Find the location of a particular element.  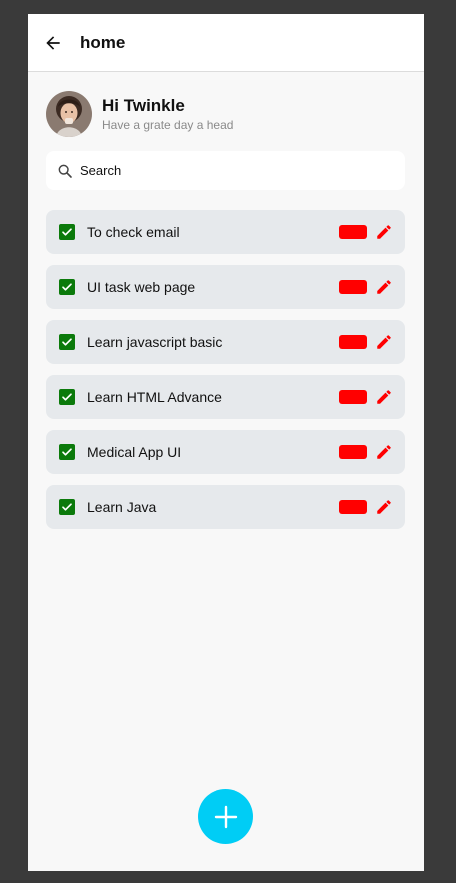

todo-item: Medical App UI is located at coordinates (225, 452).